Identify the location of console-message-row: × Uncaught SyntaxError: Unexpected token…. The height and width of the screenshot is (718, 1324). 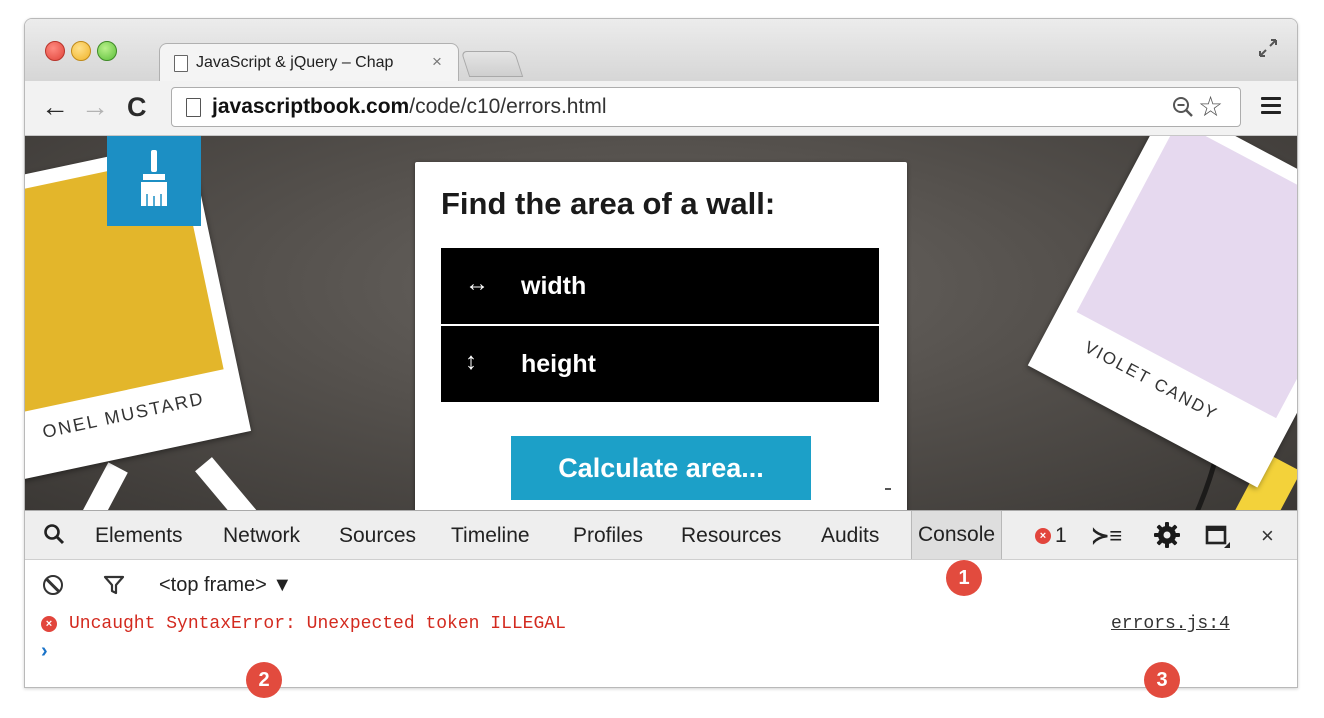
(661, 623).